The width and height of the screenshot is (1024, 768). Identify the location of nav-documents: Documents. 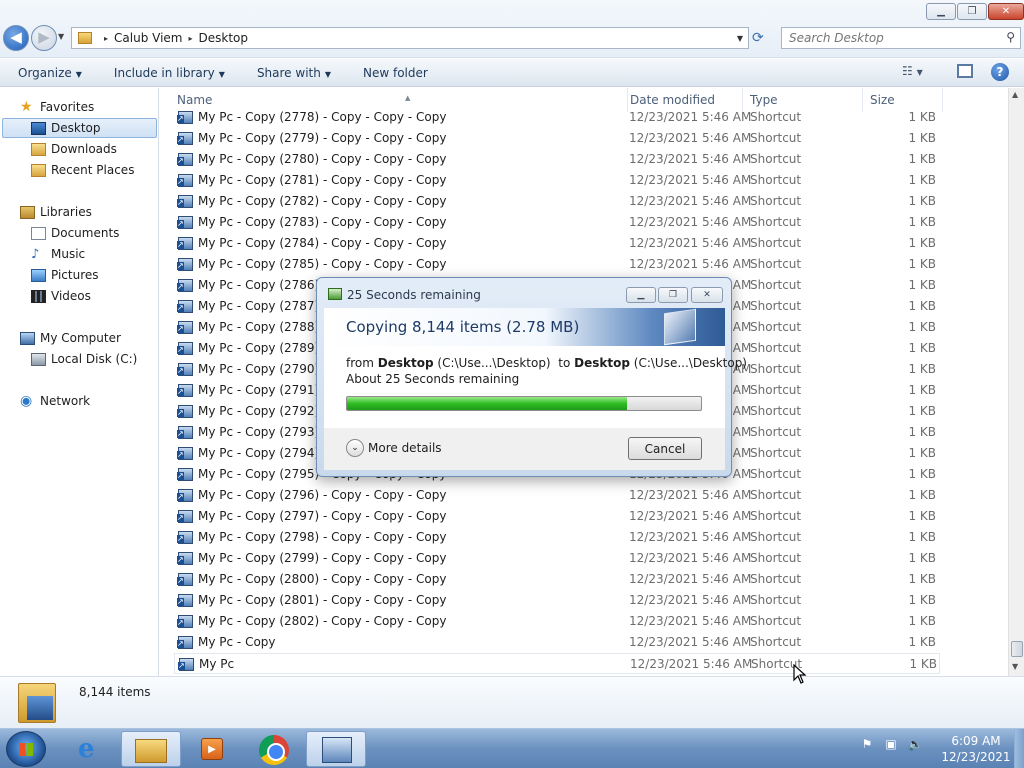
(75, 233).